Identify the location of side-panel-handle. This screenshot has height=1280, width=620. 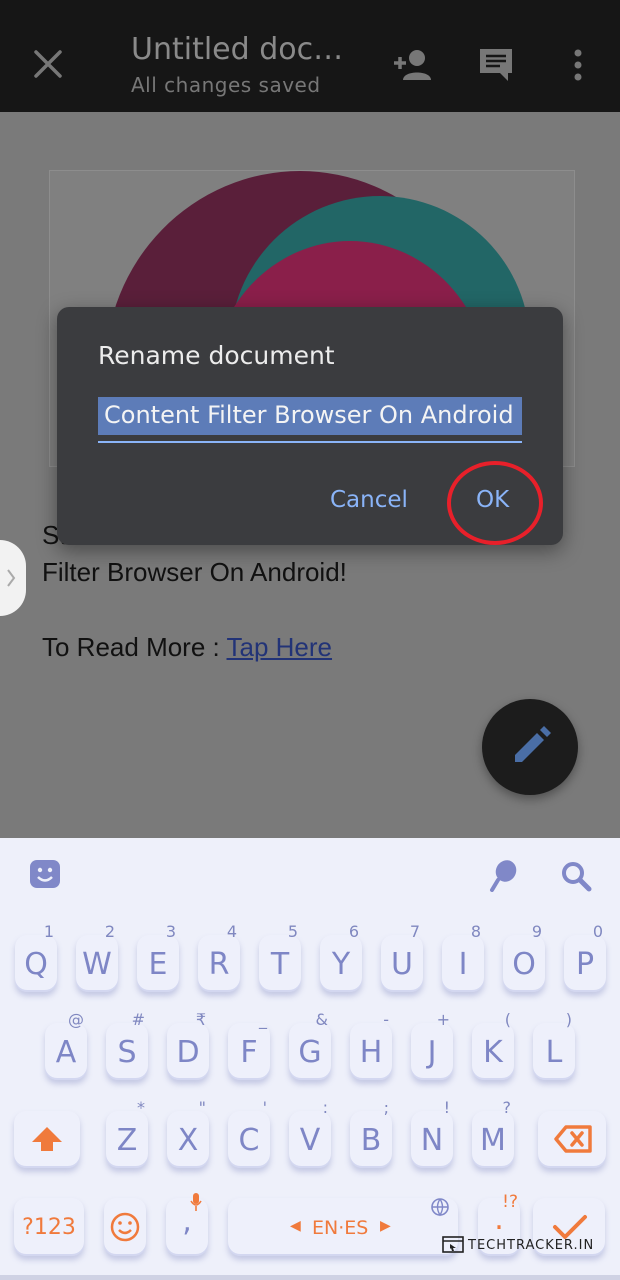
(13, 578).